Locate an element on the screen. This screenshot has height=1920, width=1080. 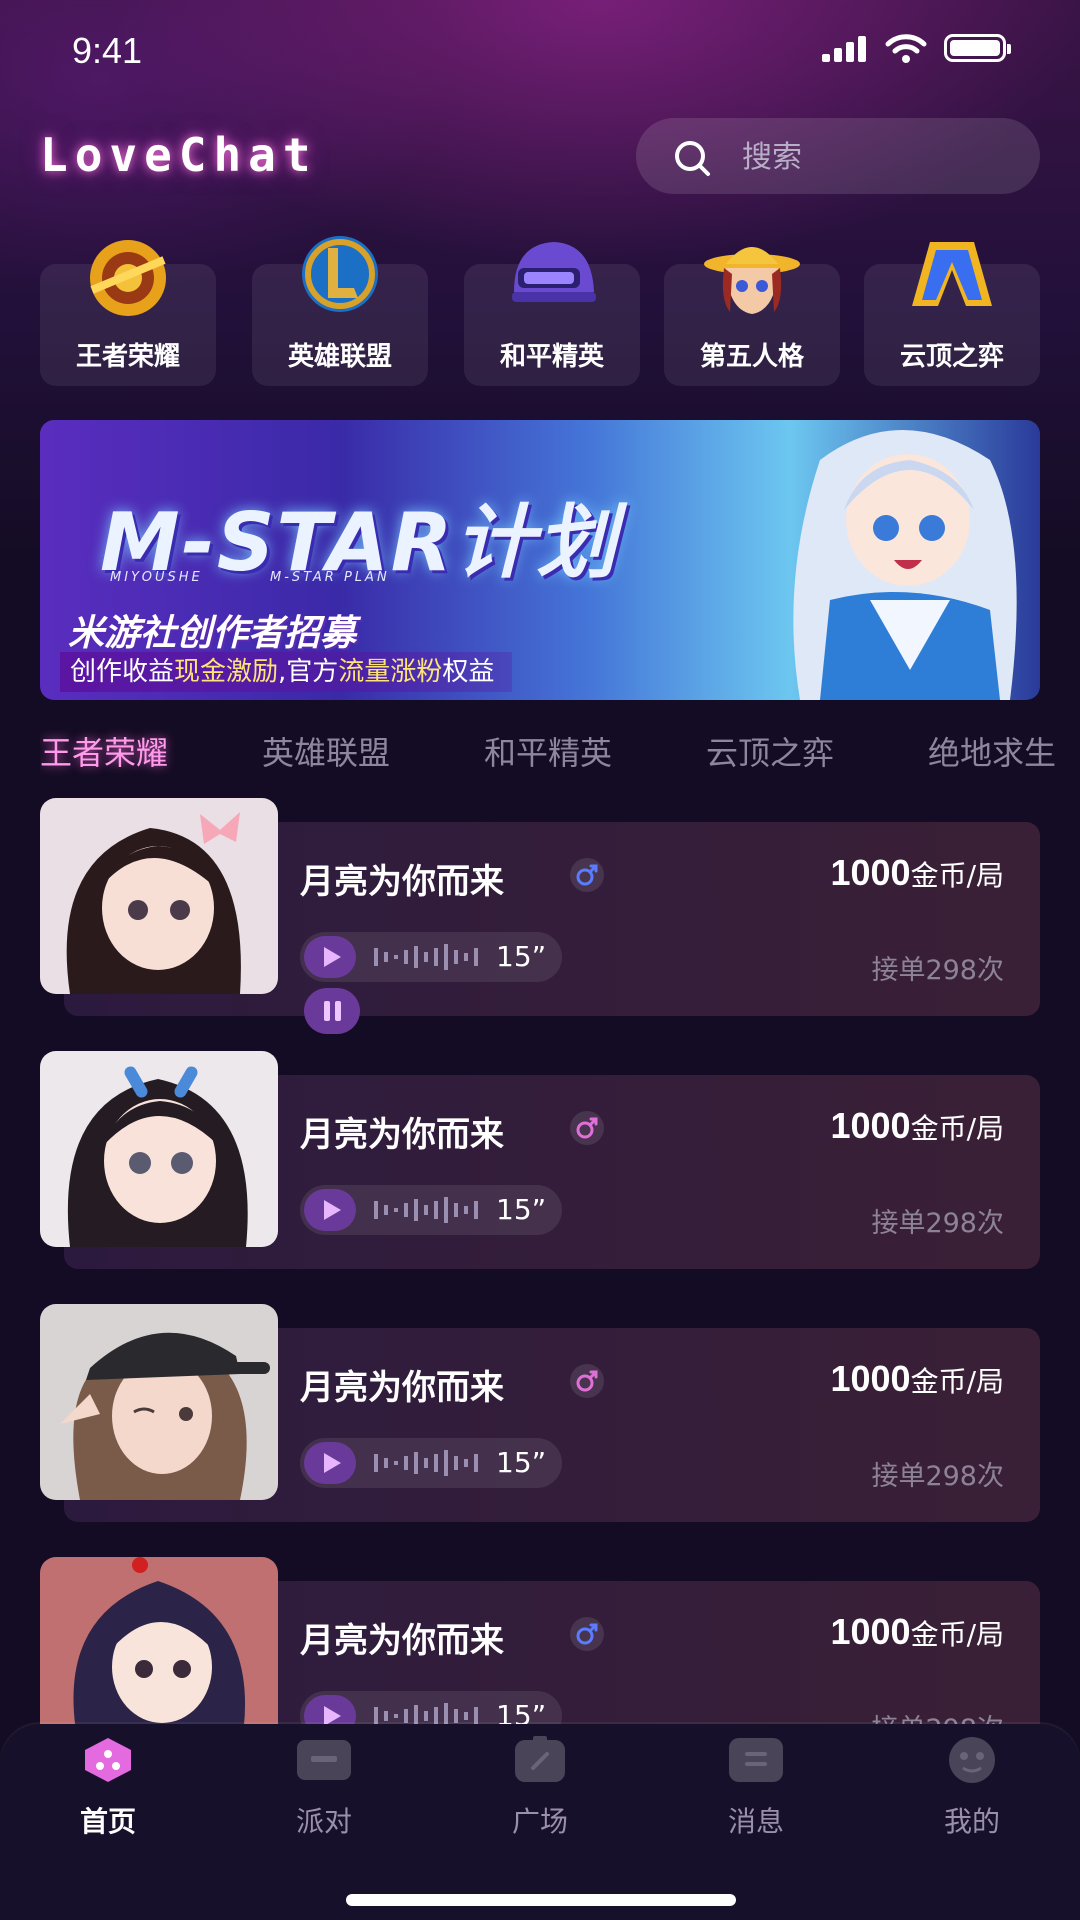
nav-square: 广场 is located at coordinates (540, 1787).